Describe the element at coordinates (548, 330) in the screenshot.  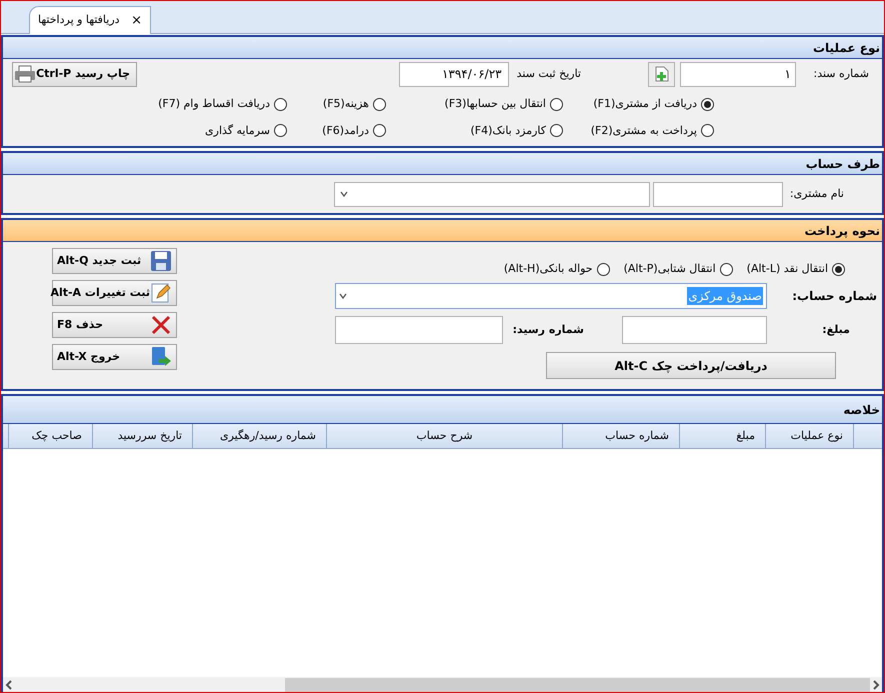
I see `field-label: شماره رسید:` at that location.